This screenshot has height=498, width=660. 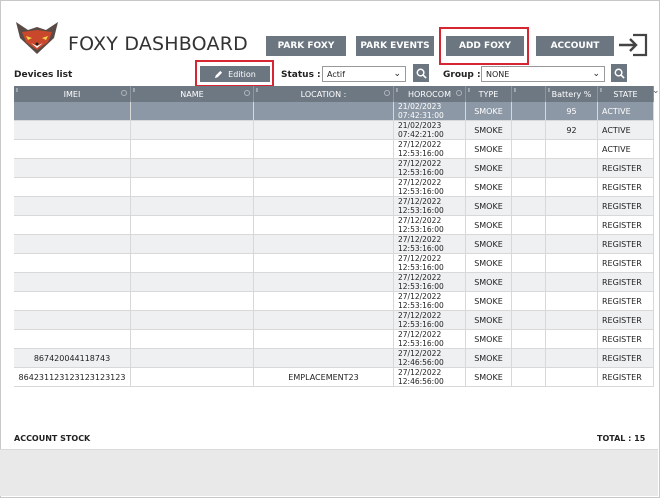 I want to click on table-row: 21/02/2023 07:42:21:00 SMOKE 92 ACTIVE, so click(x=334, y=130).